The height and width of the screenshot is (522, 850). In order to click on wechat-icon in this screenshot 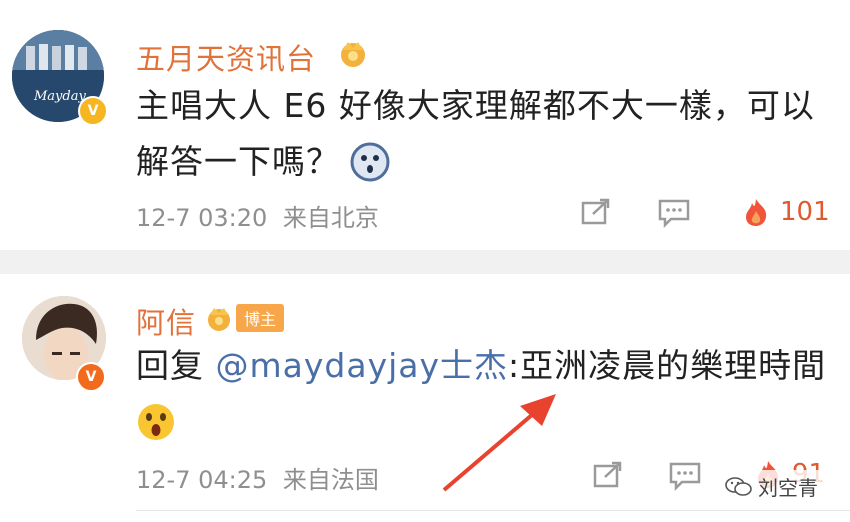, I will do `click(738, 486)`.